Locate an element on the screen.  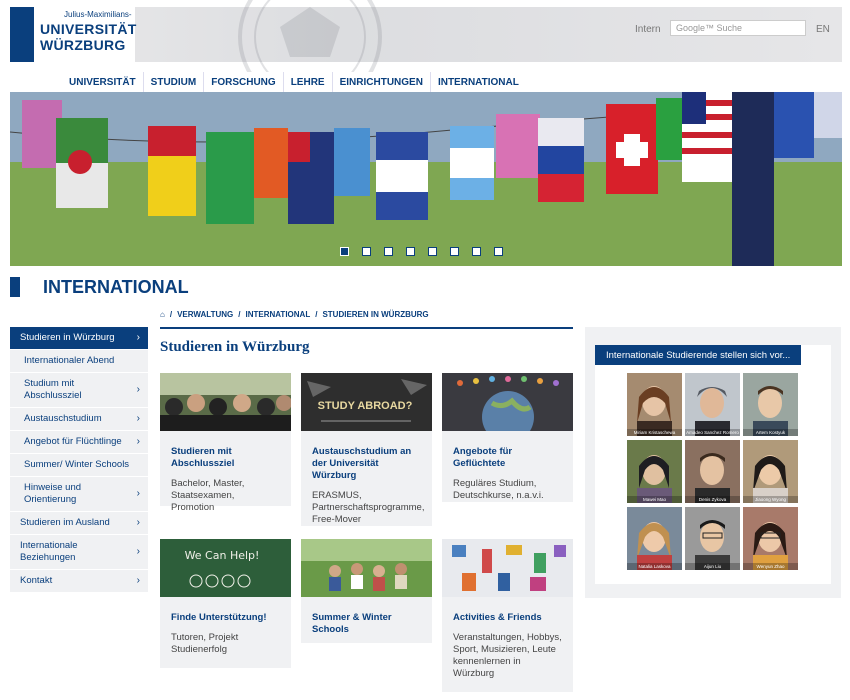
student-name: Miriam Kristaschewa is located at coordinates (654, 432).